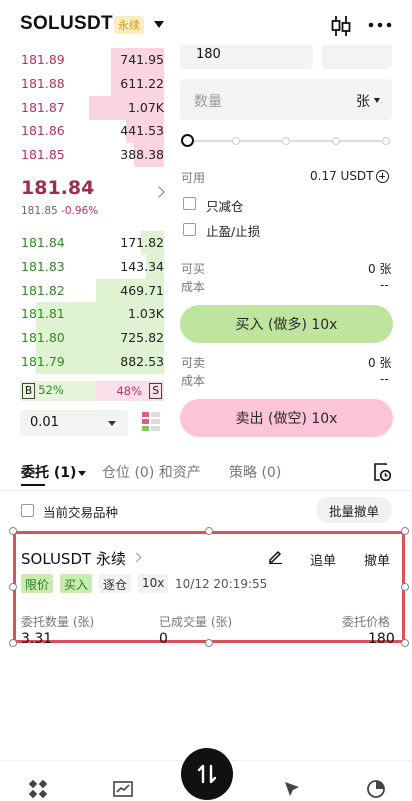 Image resolution: width=412 pixels, height=801 pixels. What do you see at coordinates (38, 789) in the screenshot?
I see `grid-icon` at bounding box center [38, 789].